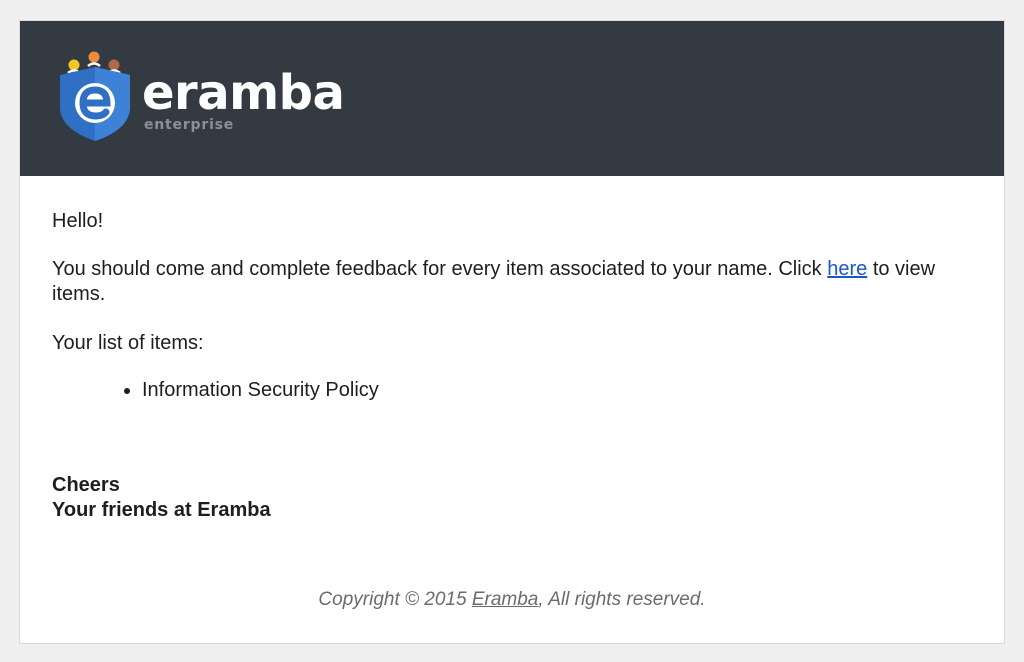 The width and height of the screenshot is (1024, 662). I want to click on list-title: Your list of items:, so click(128, 343).